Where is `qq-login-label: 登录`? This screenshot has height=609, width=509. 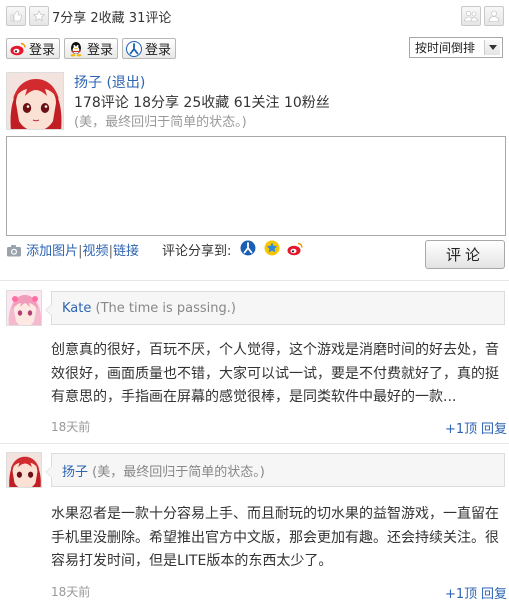
qq-login-label: 登录 is located at coordinates (100, 50).